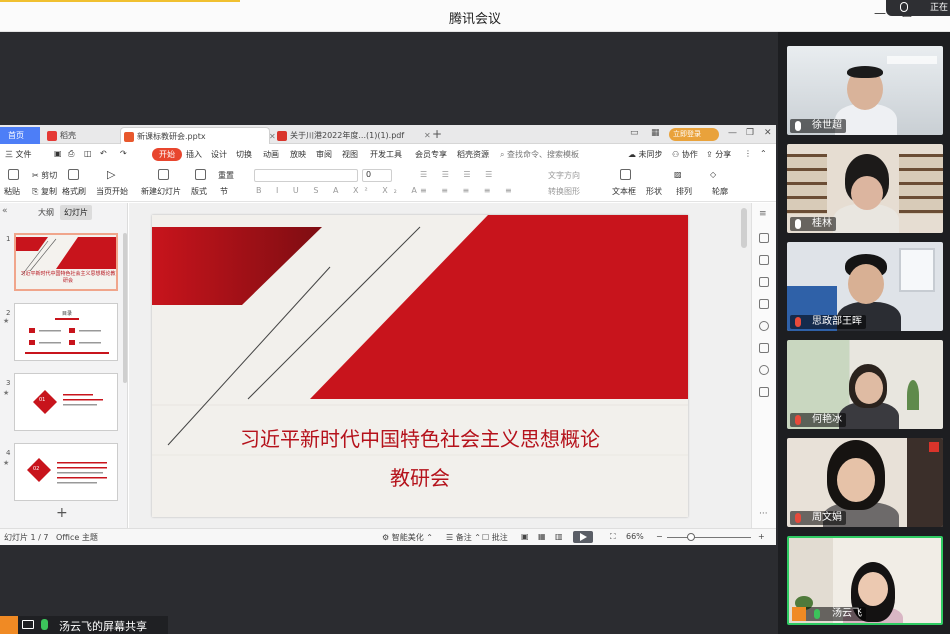  Describe the element at coordinates (694, 134) in the screenshot. I see `login-button: 立即登录` at that location.